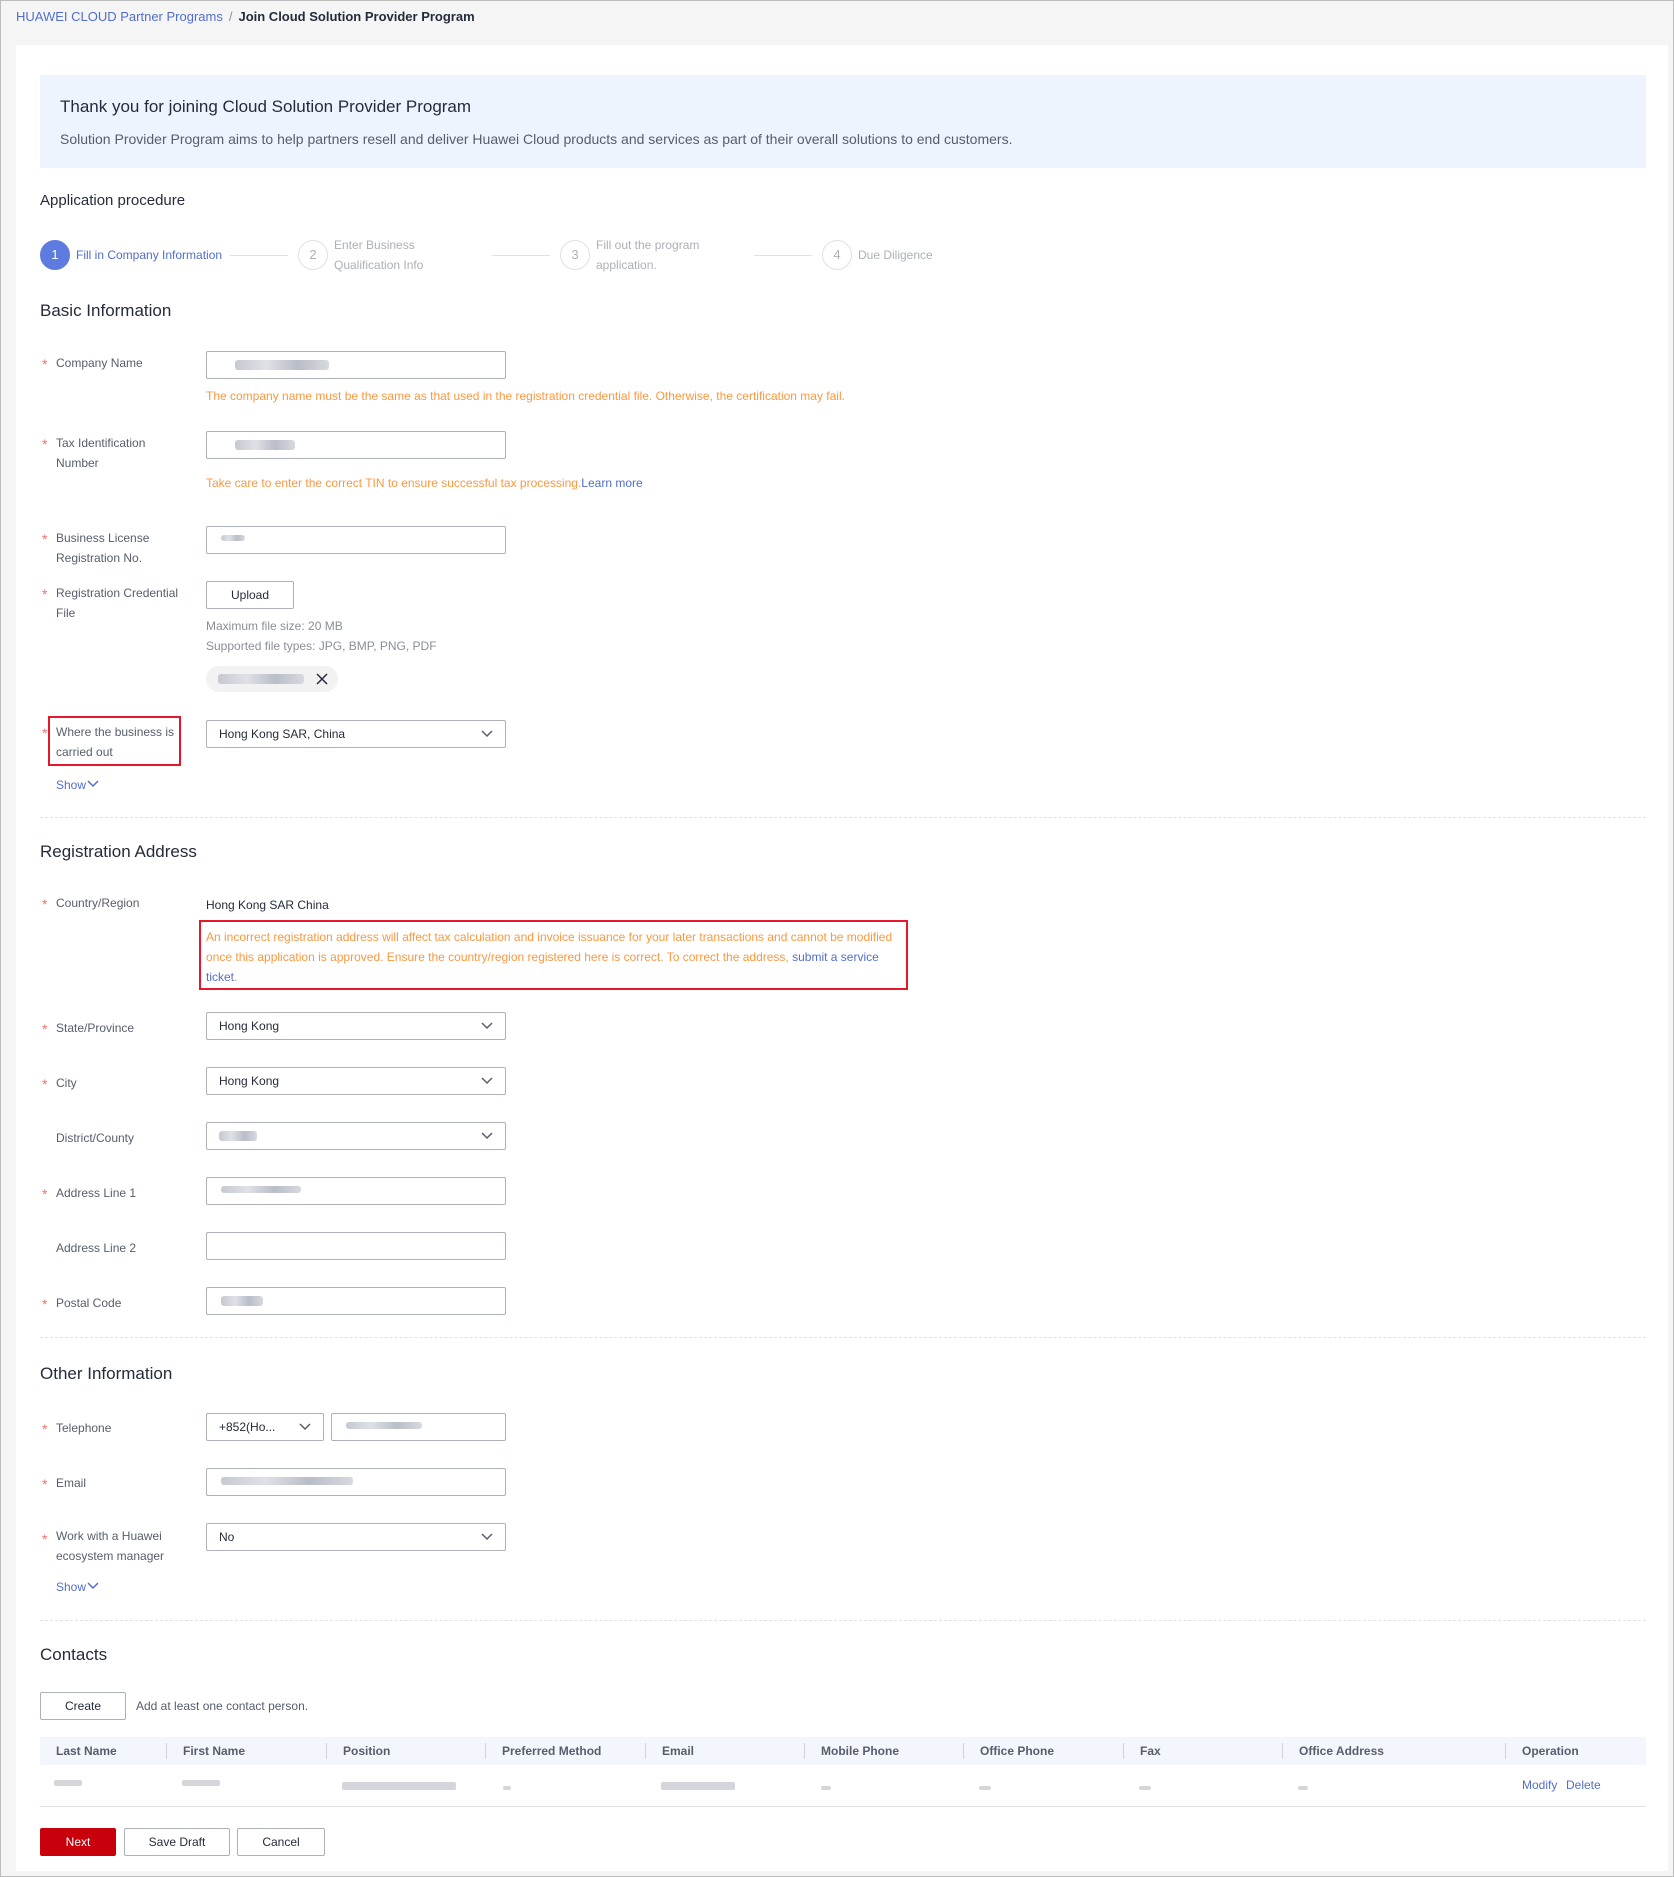 The width and height of the screenshot is (1674, 1877). I want to click on company-name-input, so click(356, 365).